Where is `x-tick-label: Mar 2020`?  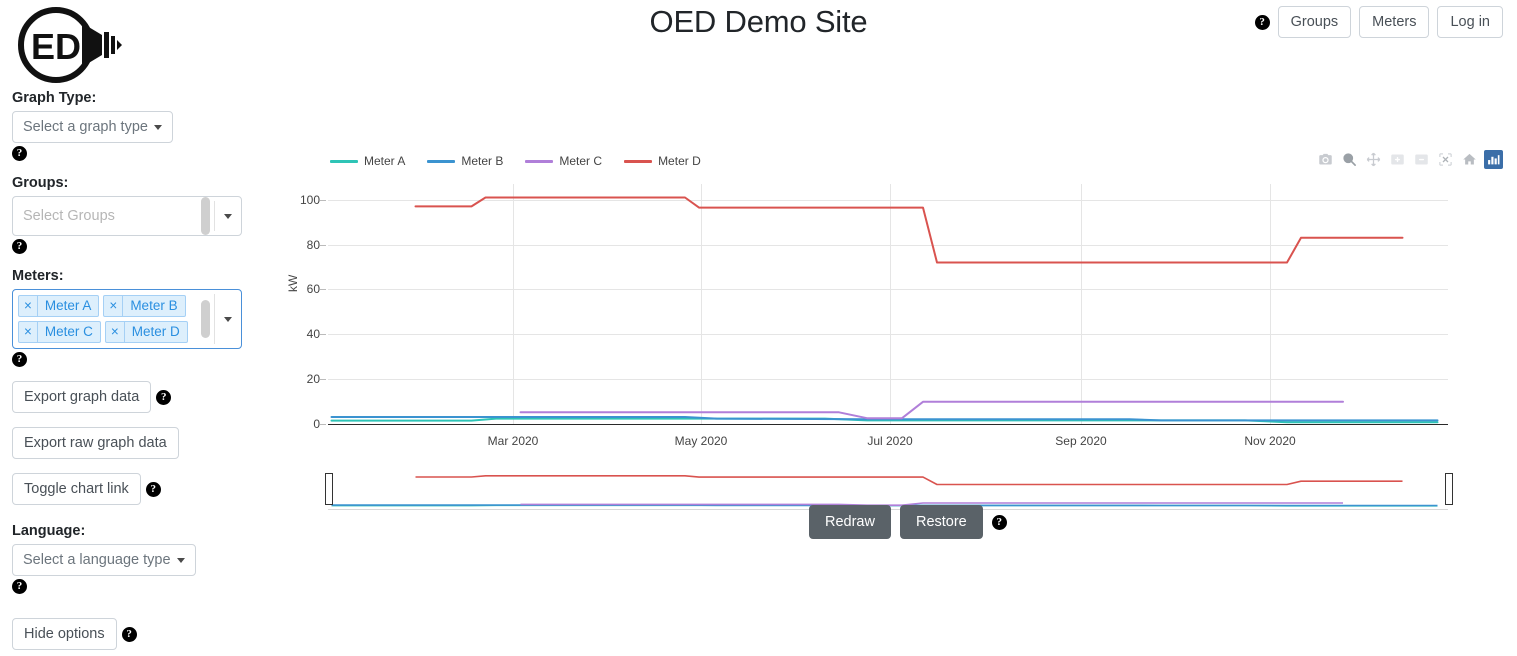
x-tick-label: Mar 2020 is located at coordinates (513, 441).